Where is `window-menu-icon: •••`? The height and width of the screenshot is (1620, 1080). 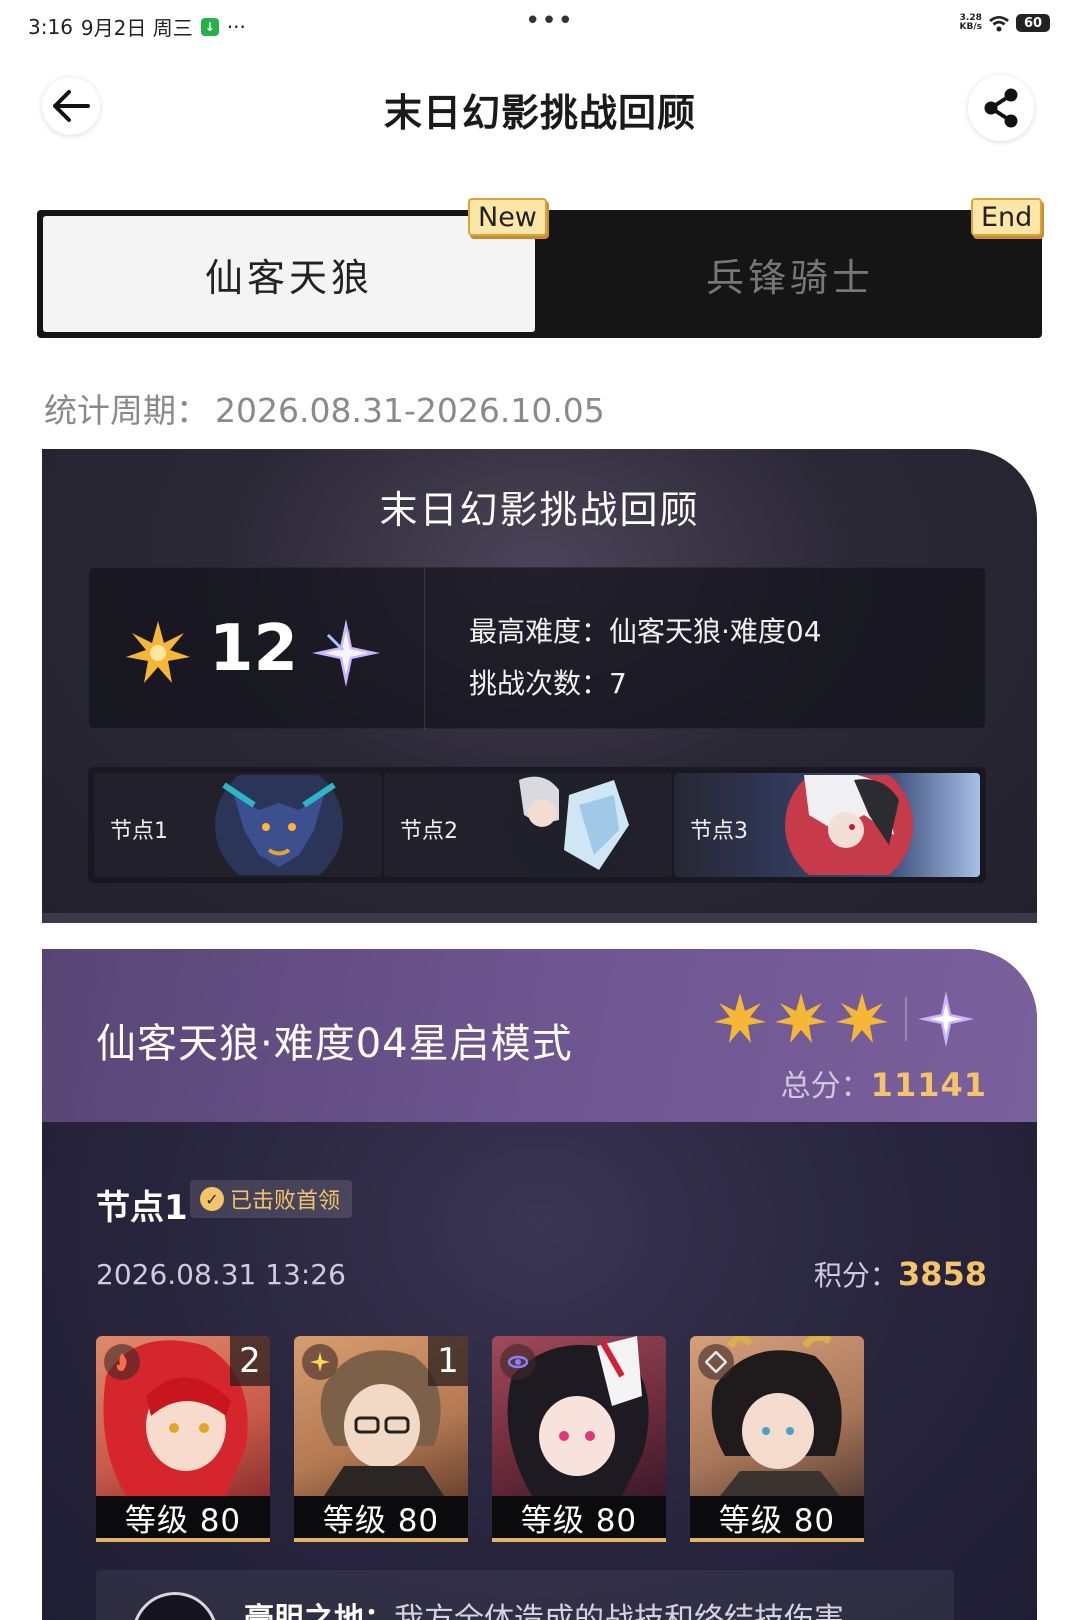 window-menu-icon: ••• is located at coordinates (549, 21).